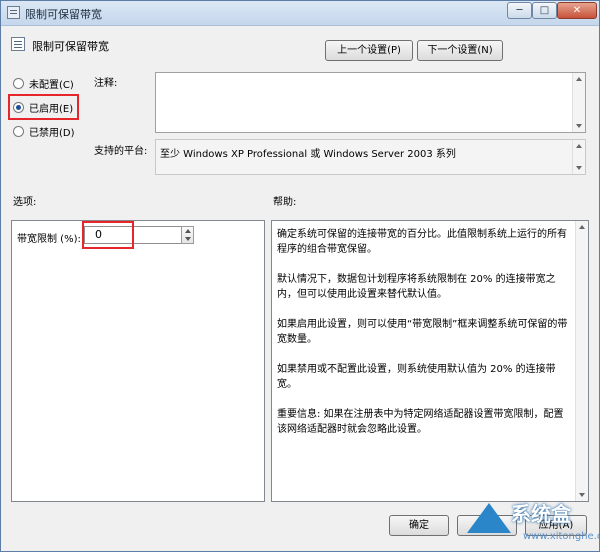 The width and height of the screenshot is (600, 552). Describe the element at coordinates (52, 133) in the screenshot. I see `radio-label: 已禁用(D)` at that location.